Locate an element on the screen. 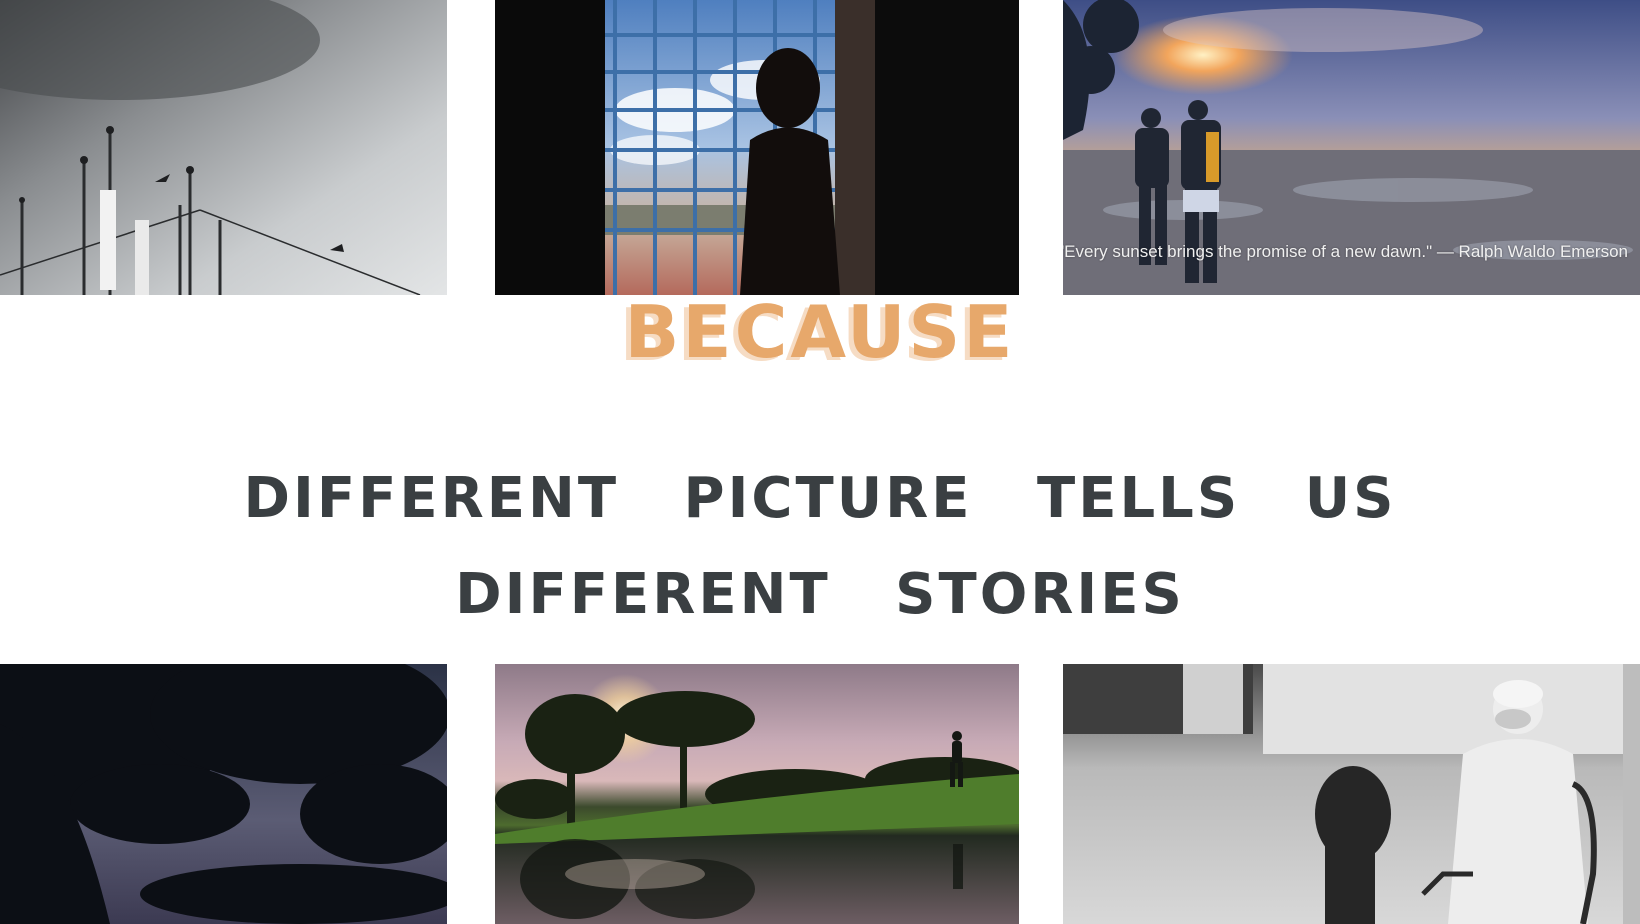 The height and width of the screenshot is (924, 1640). because-heading: BECAUSE is located at coordinates (820, 332).